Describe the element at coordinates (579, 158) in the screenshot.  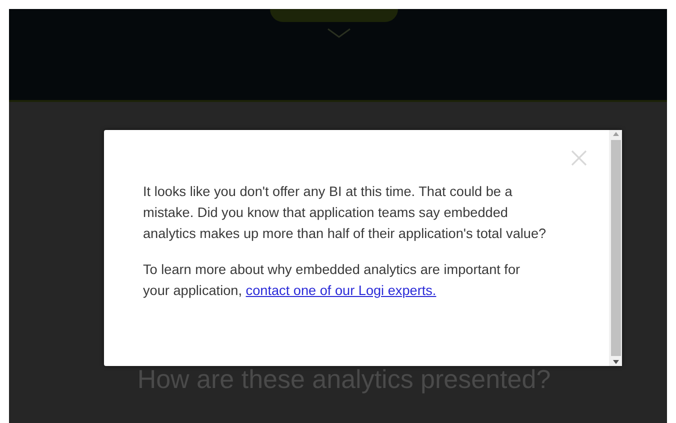
I see `close-button` at that location.